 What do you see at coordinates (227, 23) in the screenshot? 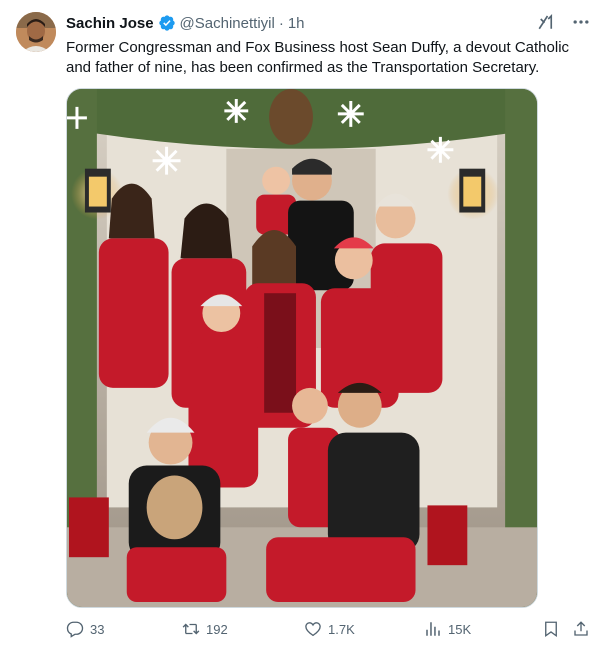
I see `author-handle: @Sachinettiyil` at bounding box center [227, 23].